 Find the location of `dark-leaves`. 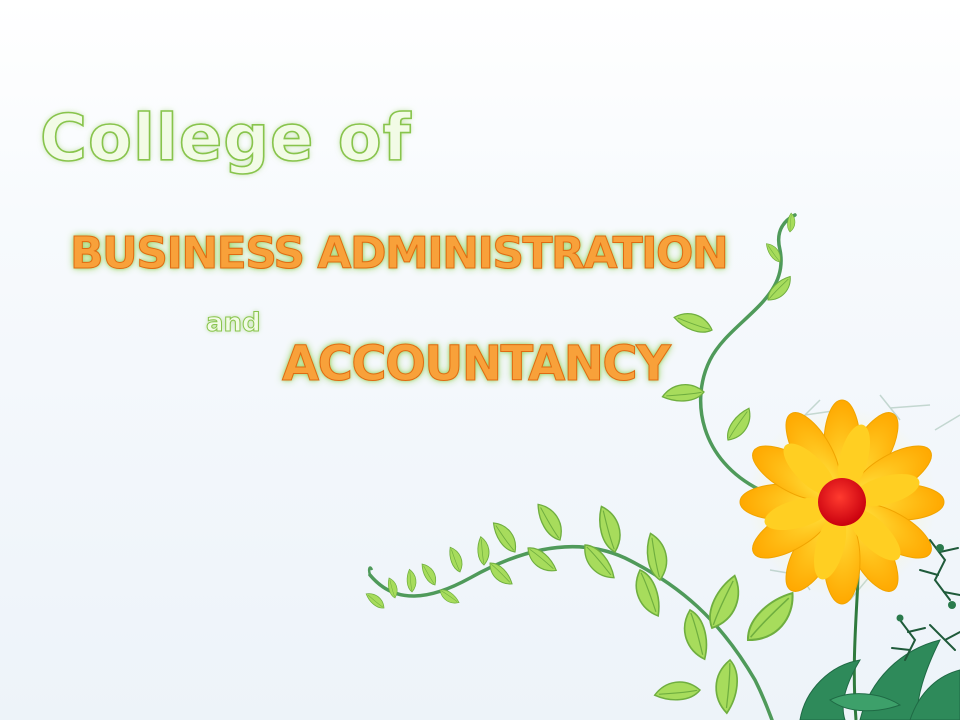

dark-leaves is located at coordinates (879, 679).